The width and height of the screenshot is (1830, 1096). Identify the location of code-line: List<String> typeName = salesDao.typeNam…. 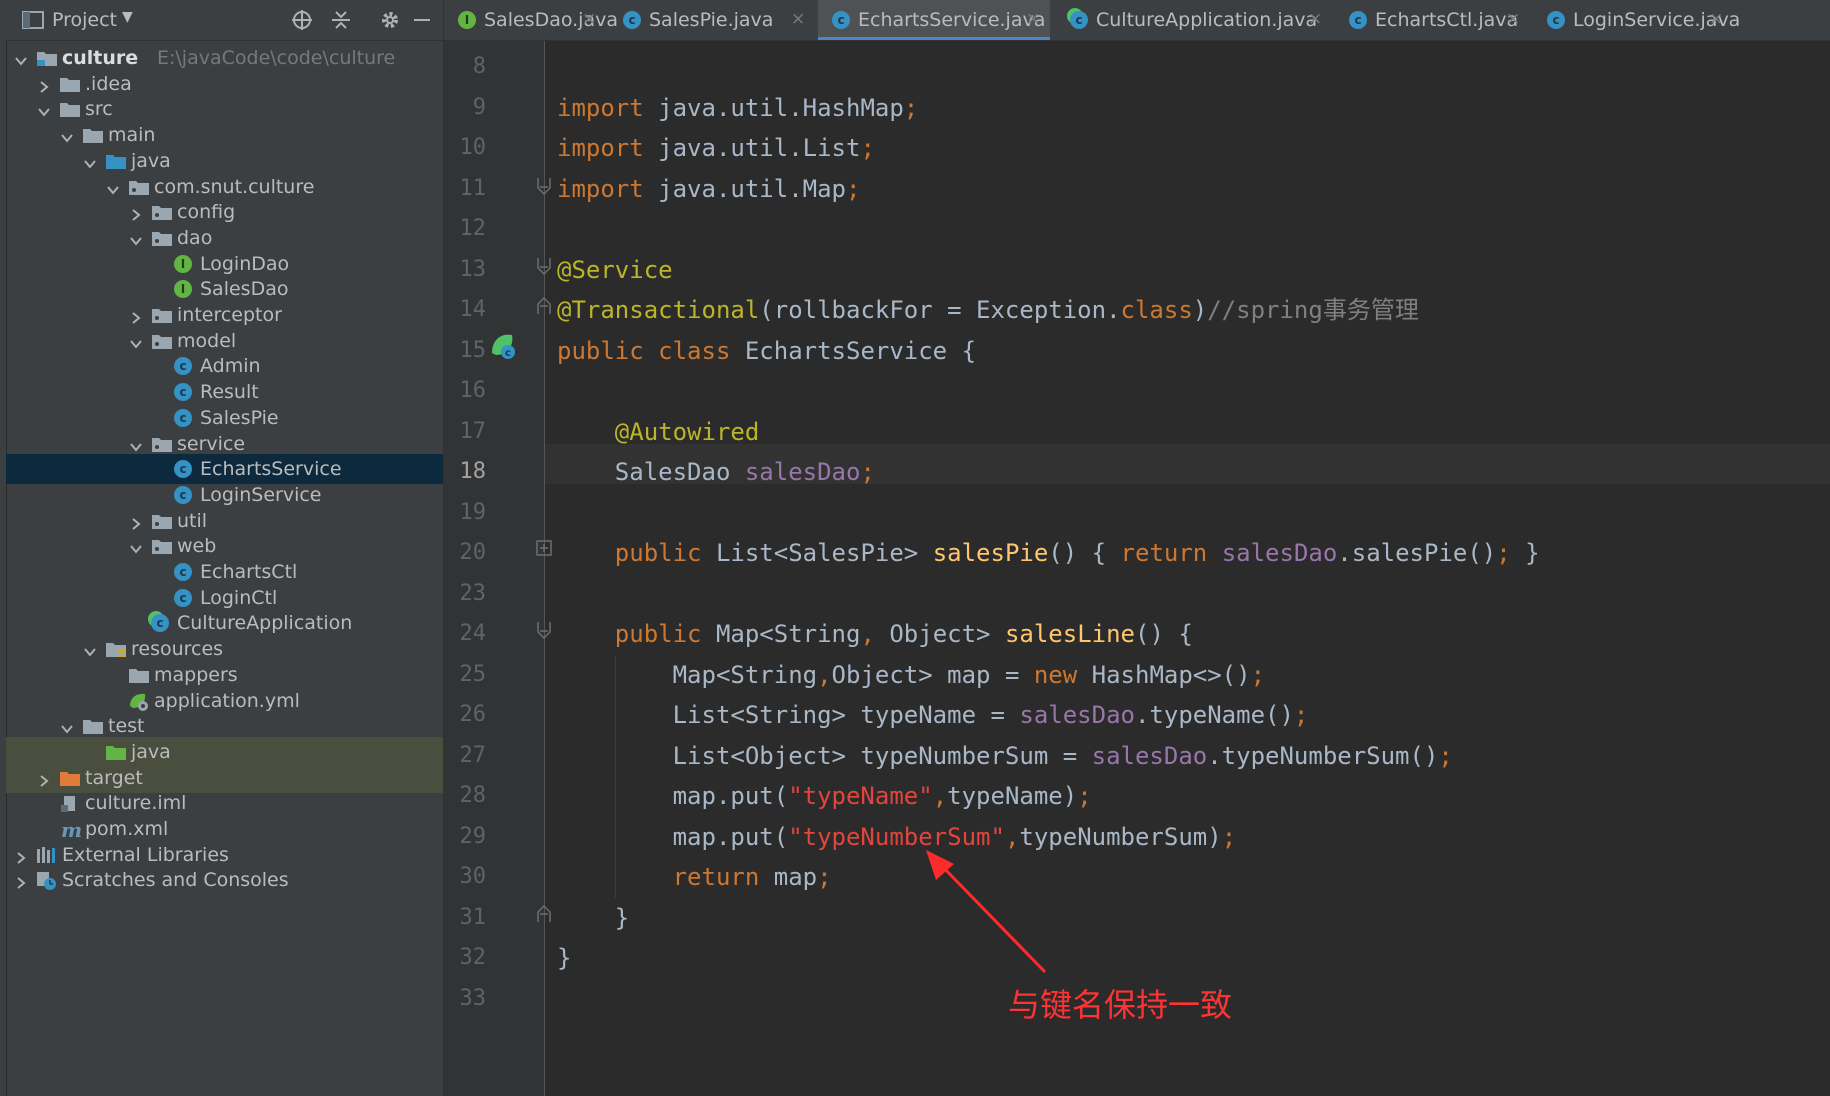
(933, 715).